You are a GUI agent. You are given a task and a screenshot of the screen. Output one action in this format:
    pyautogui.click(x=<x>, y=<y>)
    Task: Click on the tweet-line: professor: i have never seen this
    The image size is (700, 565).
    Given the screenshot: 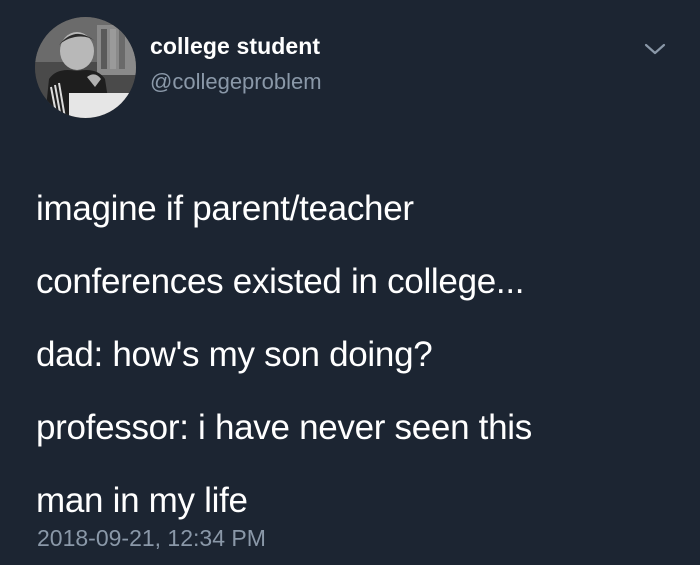 What is the action you would take?
    pyautogui.click(x=284, y=427)
    